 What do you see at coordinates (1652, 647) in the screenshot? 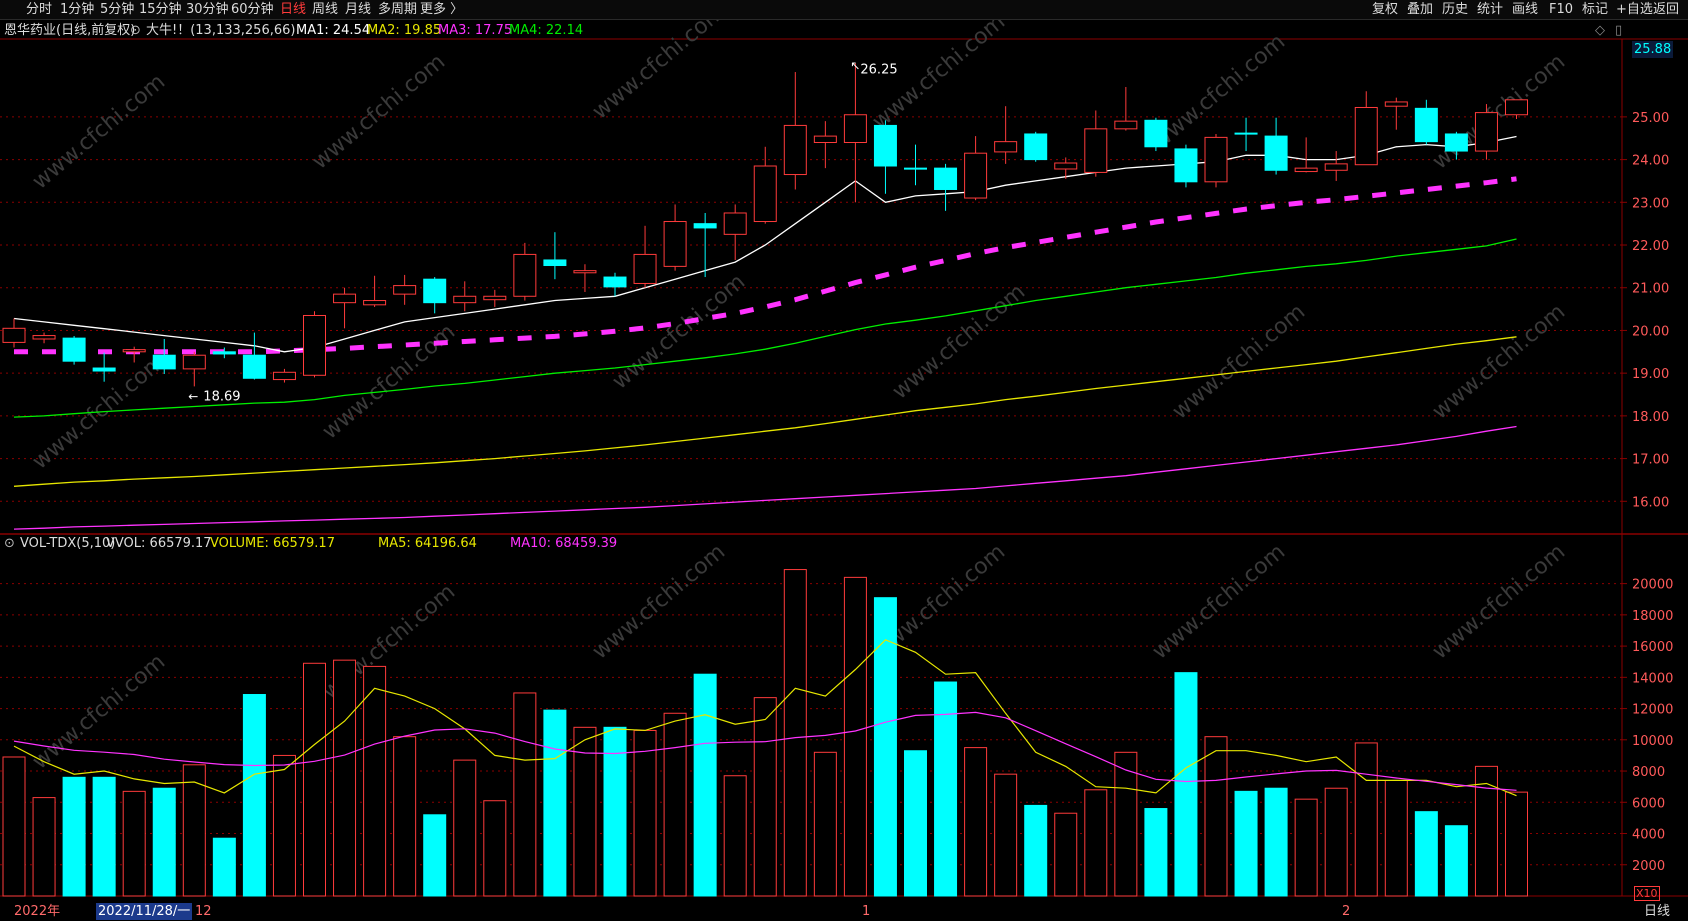
I see `volume-tick-label: 16000` at bounding box center [1652, 647].